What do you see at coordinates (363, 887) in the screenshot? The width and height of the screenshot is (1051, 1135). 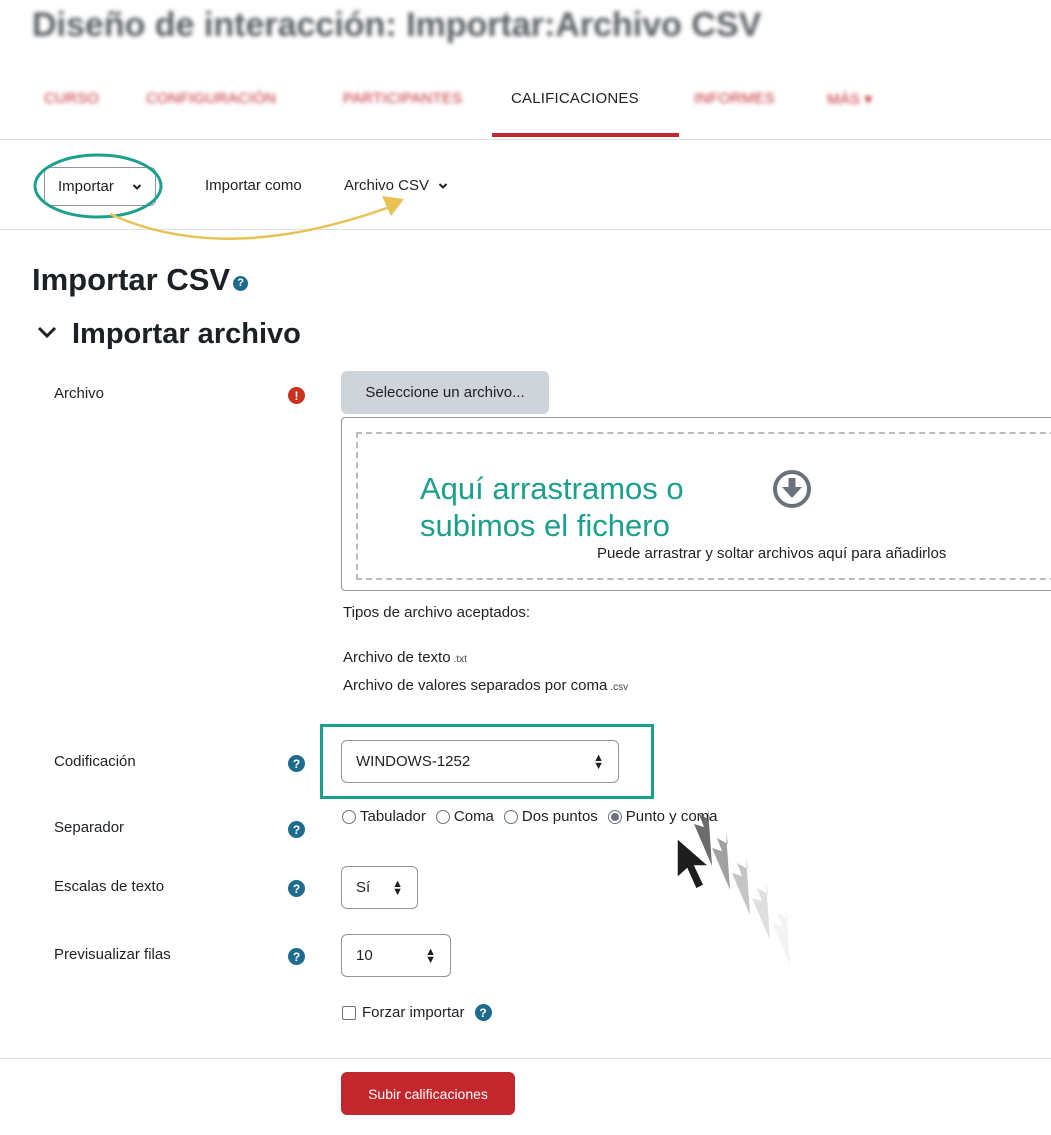 I see `text-scales-value: Sí` at bounding box center [363, 887].